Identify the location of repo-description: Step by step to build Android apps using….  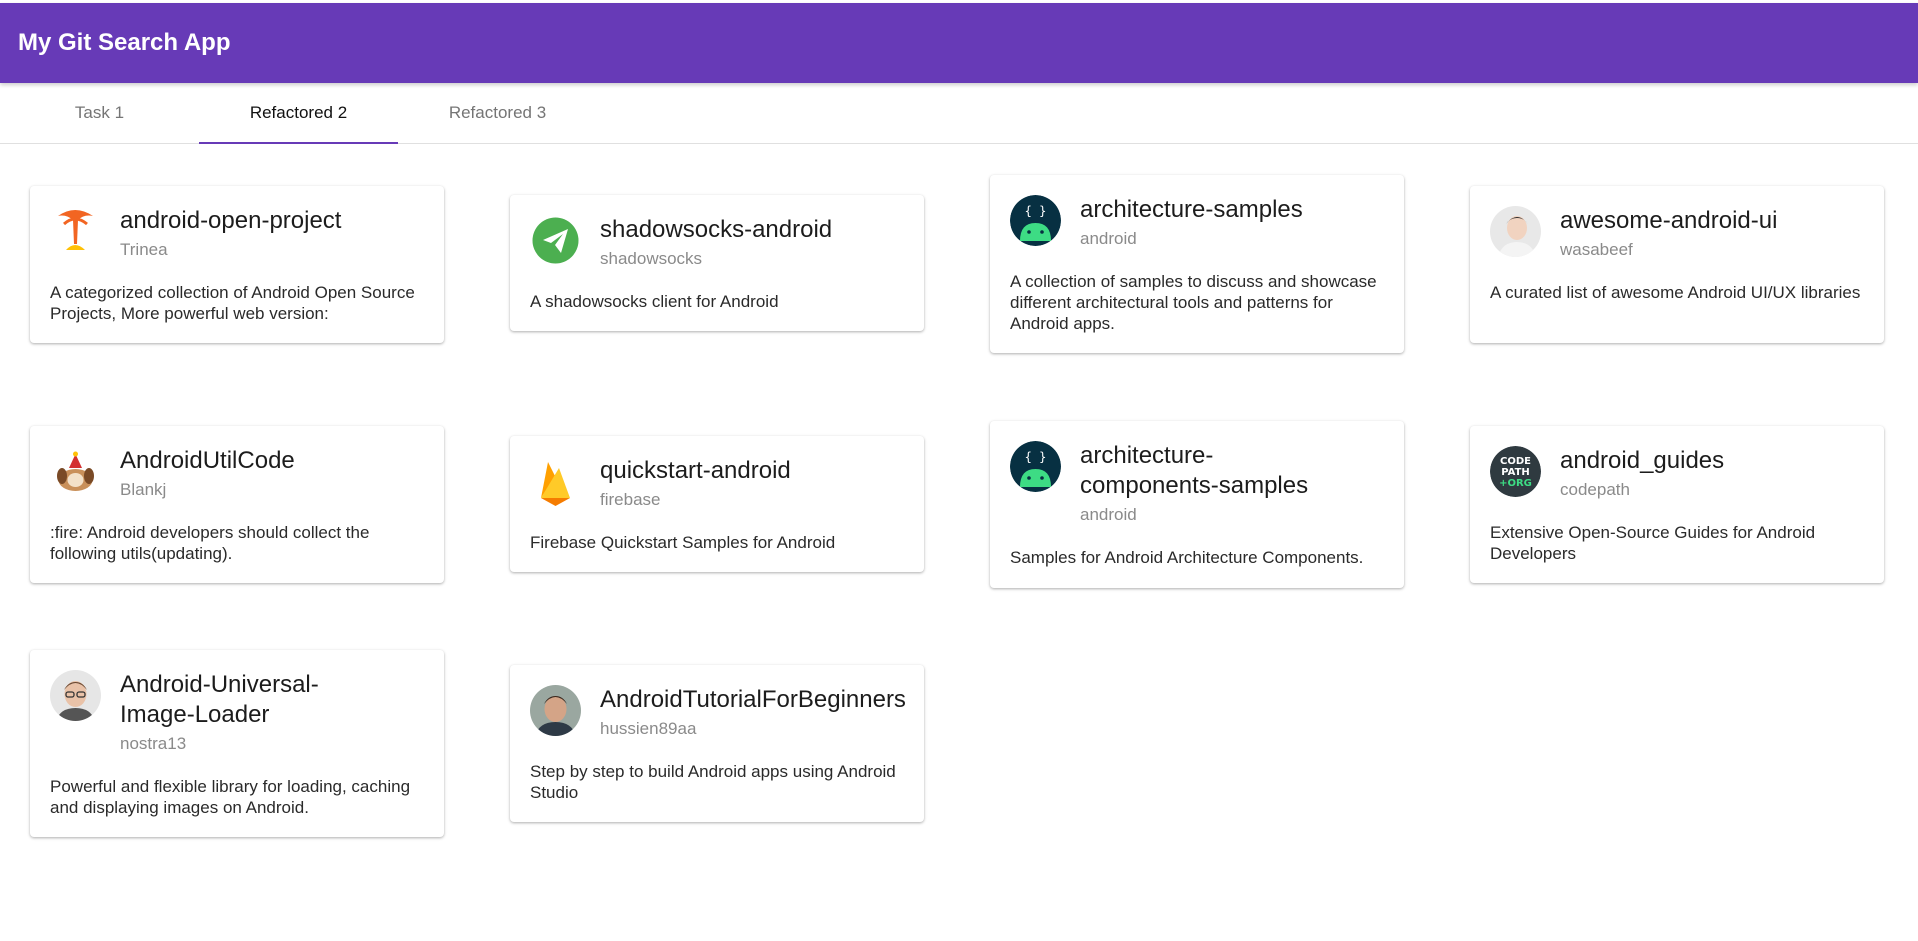
(713, 782).